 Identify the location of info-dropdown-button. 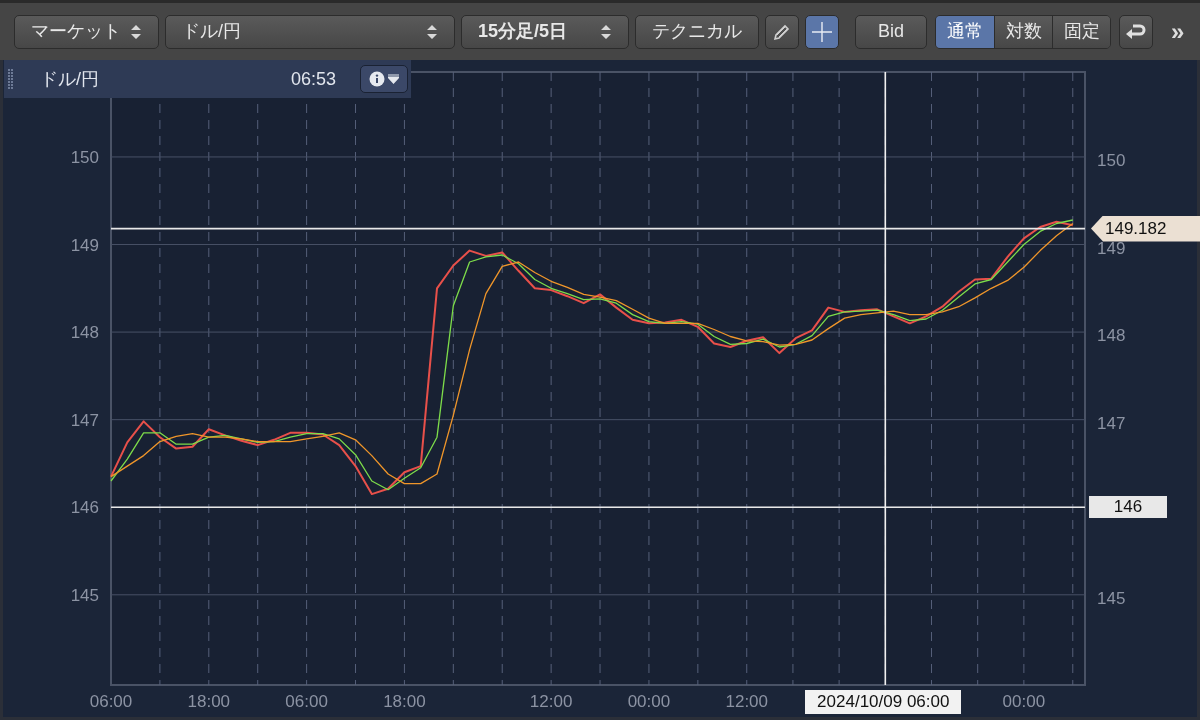
(384, 79).